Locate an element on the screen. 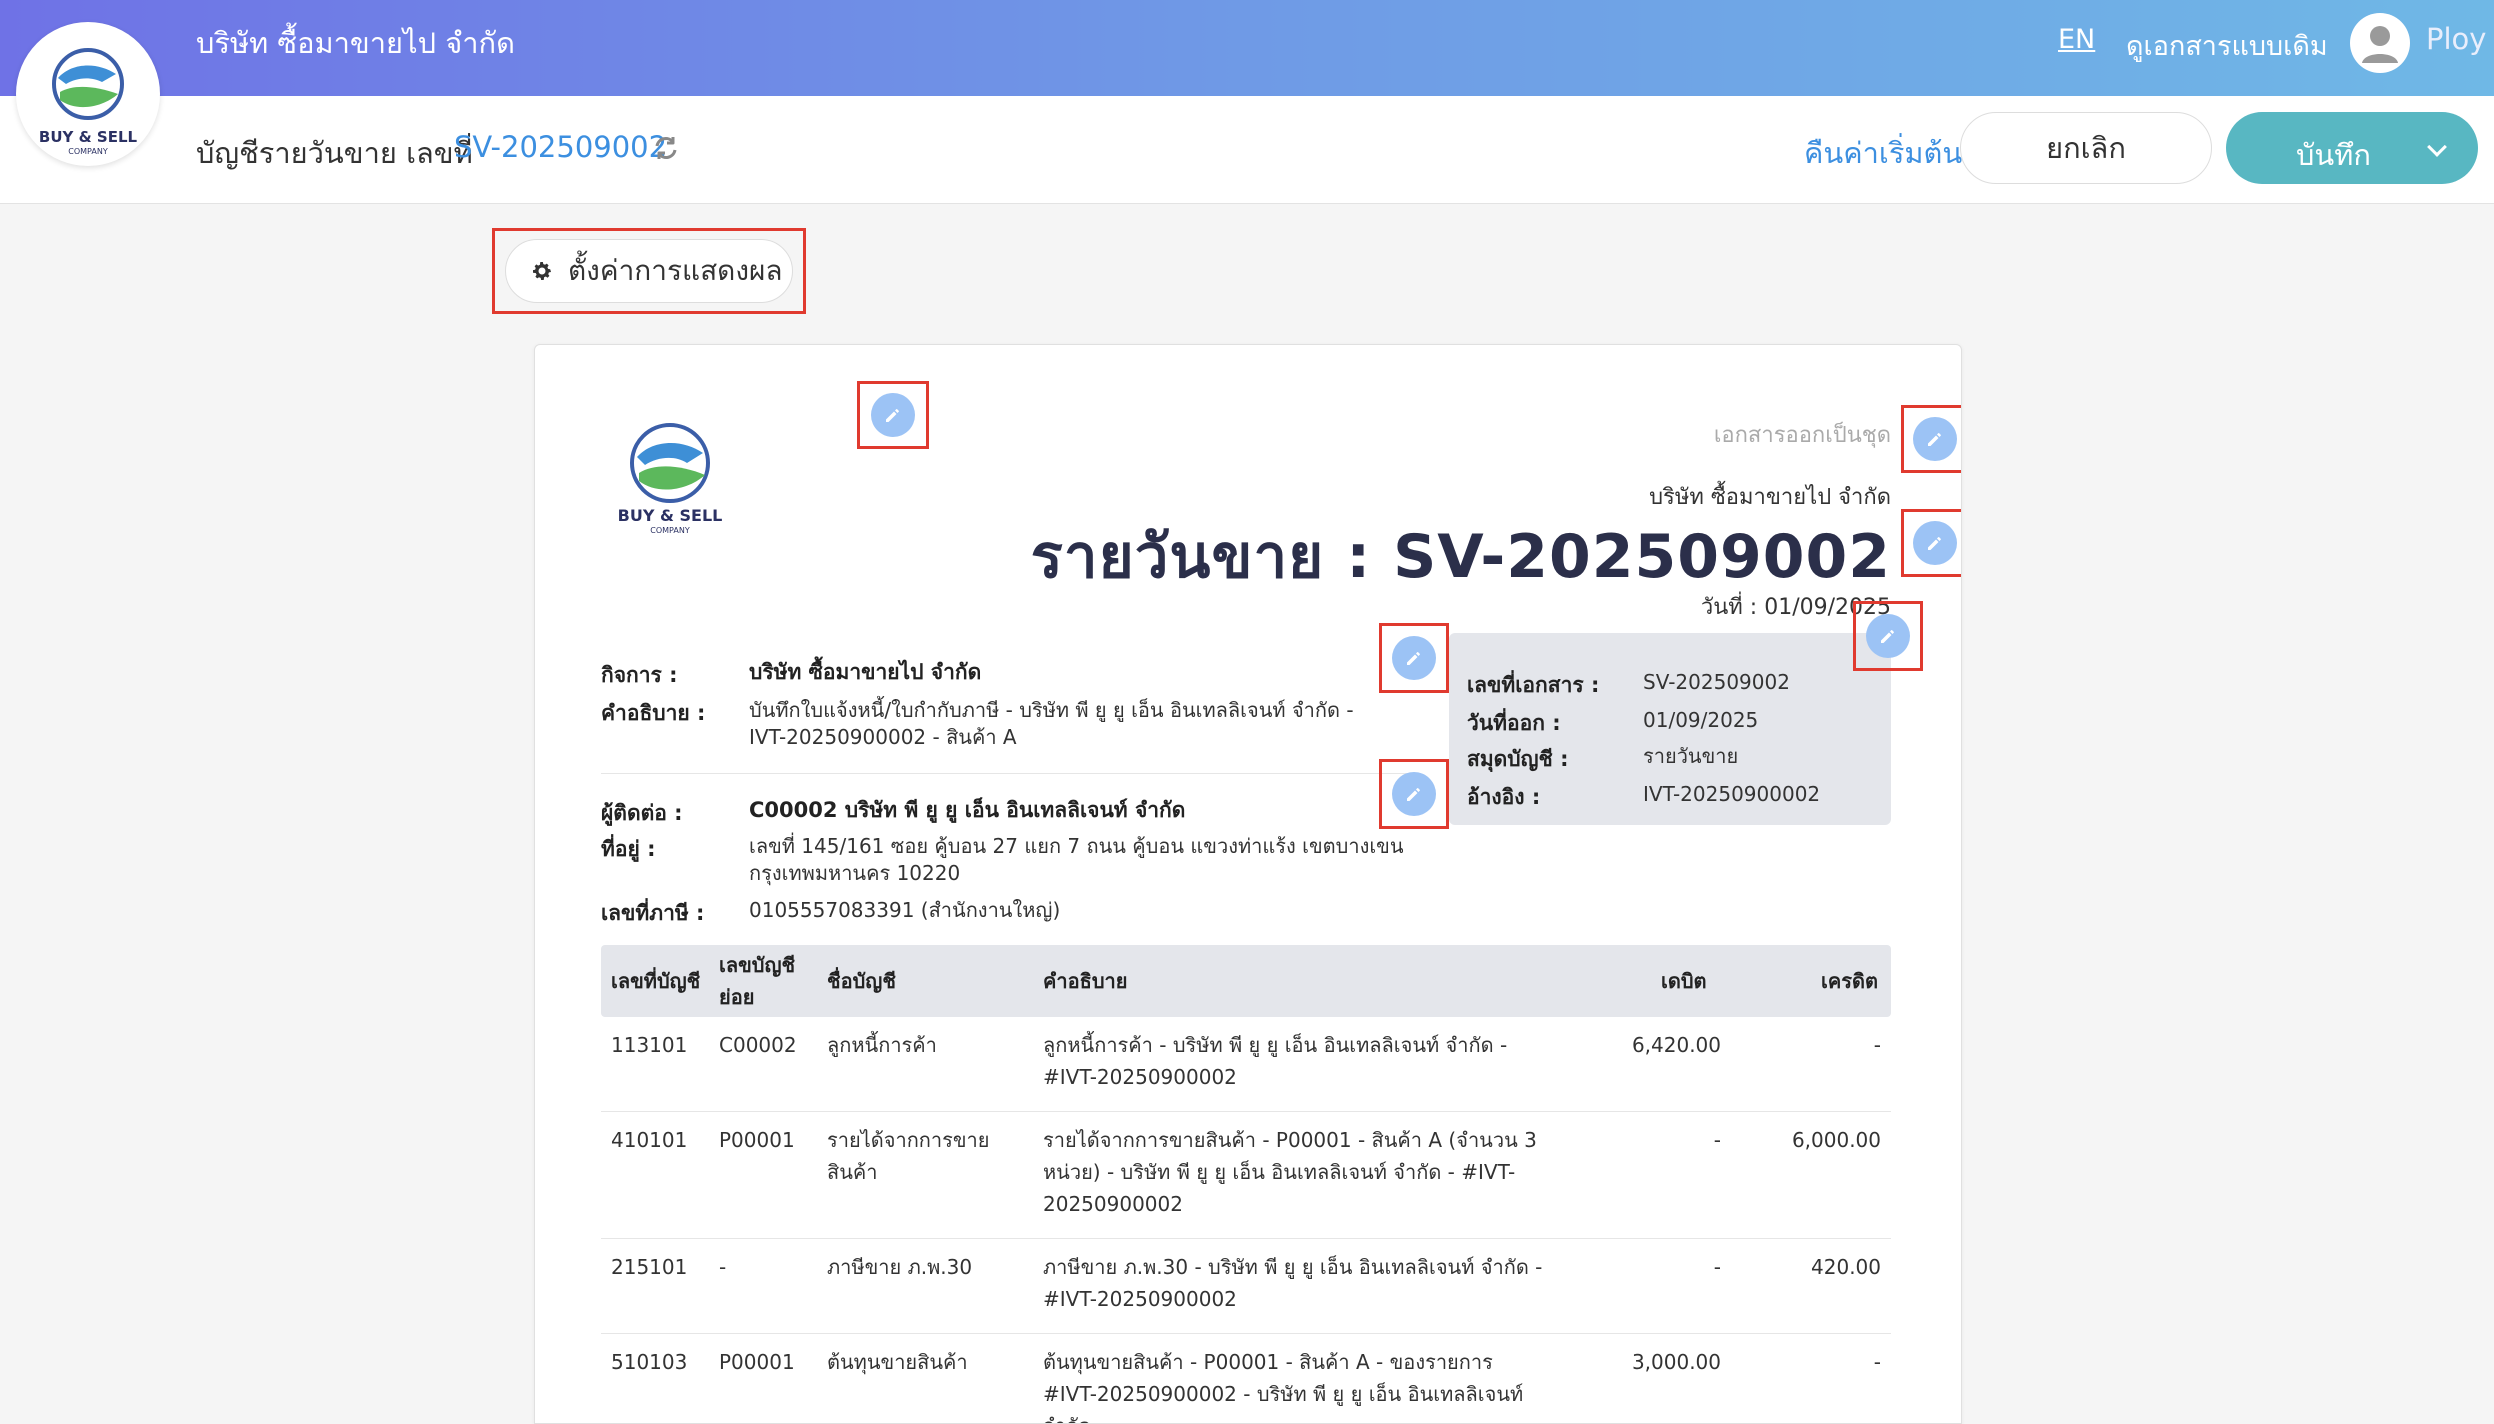 The height and width of the screenshot is (1424, 2494). edit-title-button is located at coordinates (1935, 543).